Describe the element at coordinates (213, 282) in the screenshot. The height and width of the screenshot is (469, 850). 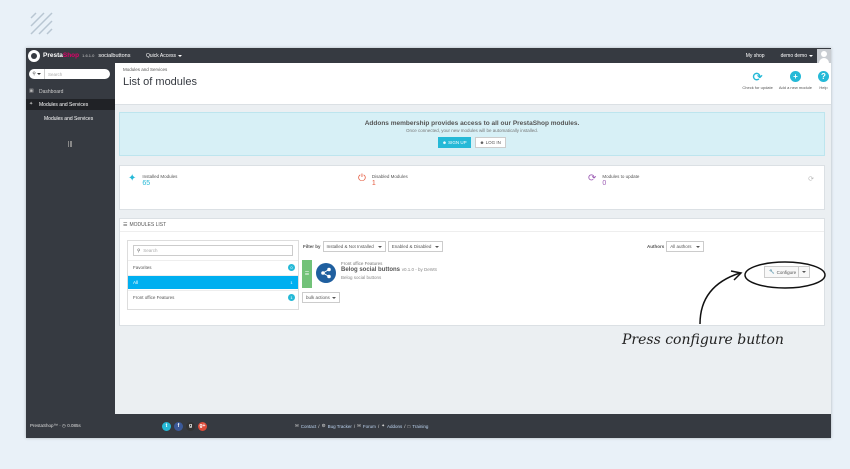
I see `category-all: All 1` at that location.